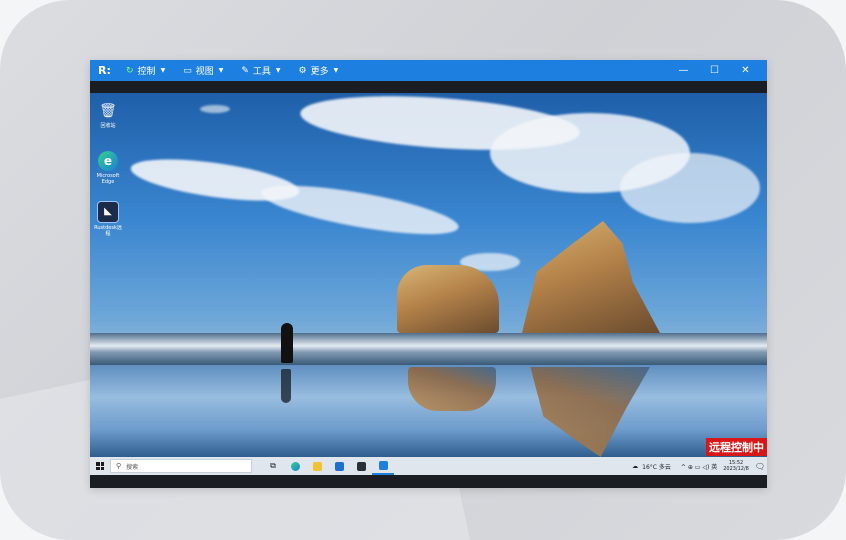 This screenshot has height=540, width=846. I want to click on remote-control-status-badge: 远程控制中, so click(736, 447).